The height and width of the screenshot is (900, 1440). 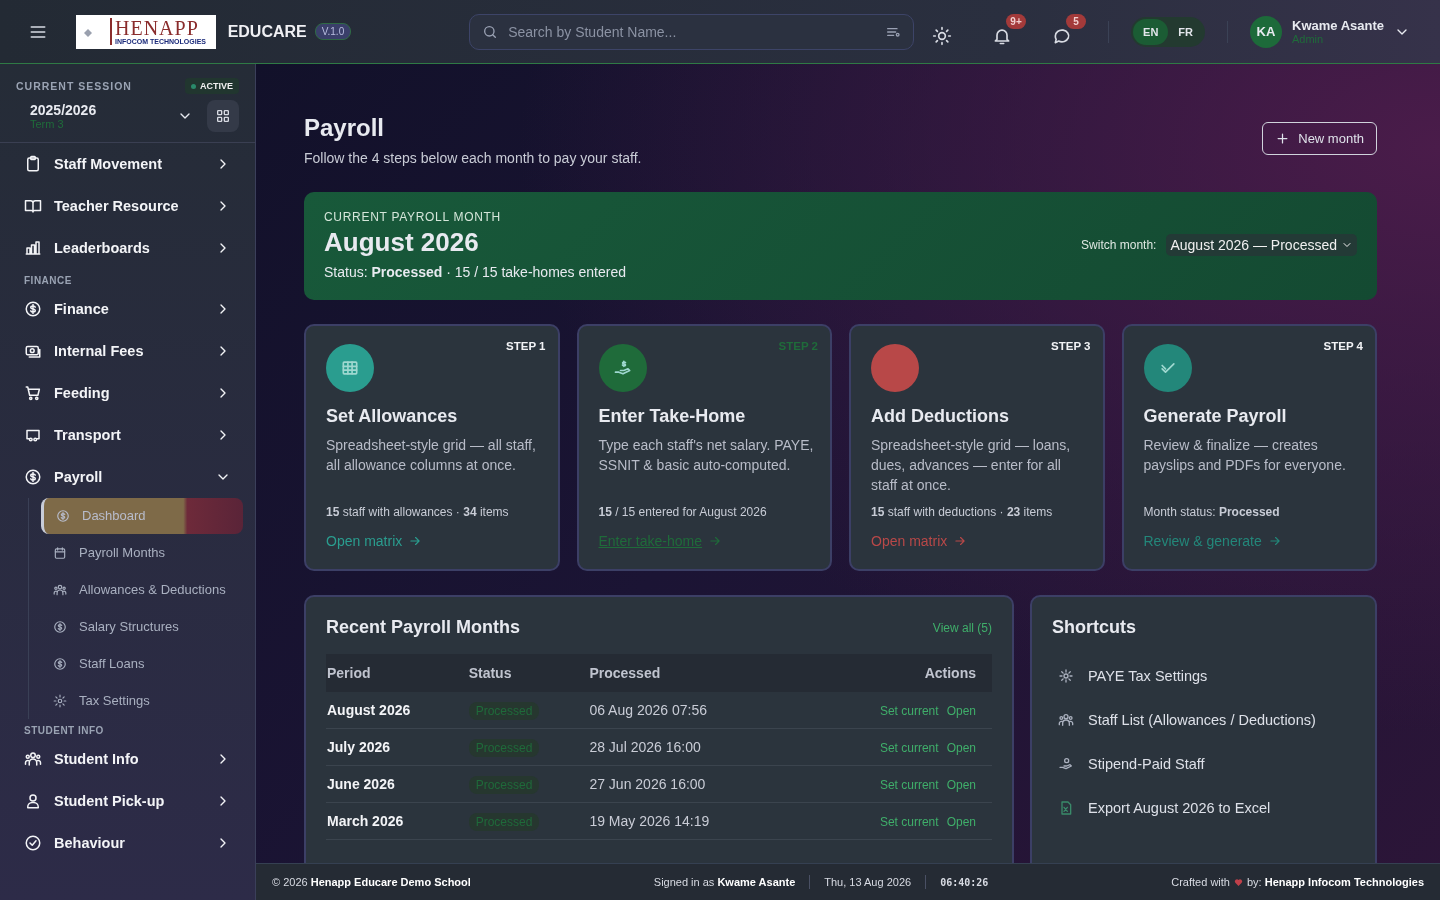 What do you see at coordinates (127, 759) in the screenshot?
I see `nav-item: Student Info` at bounding box center [127, 759].